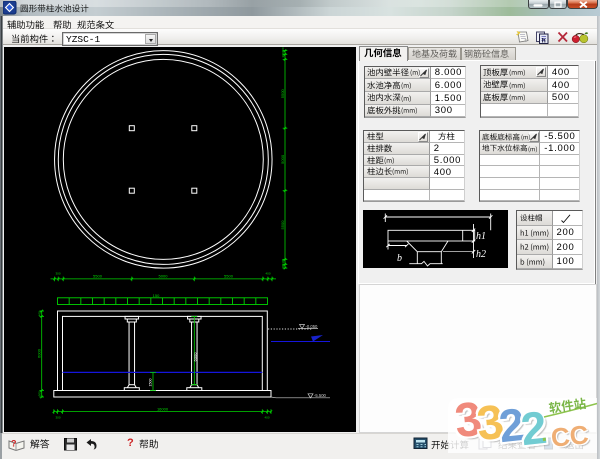 This screenshot has width=600, height=459. Describe the element at coordinates (320, 395) in the screenshot. I see `svg-text: -5.500` at that location.